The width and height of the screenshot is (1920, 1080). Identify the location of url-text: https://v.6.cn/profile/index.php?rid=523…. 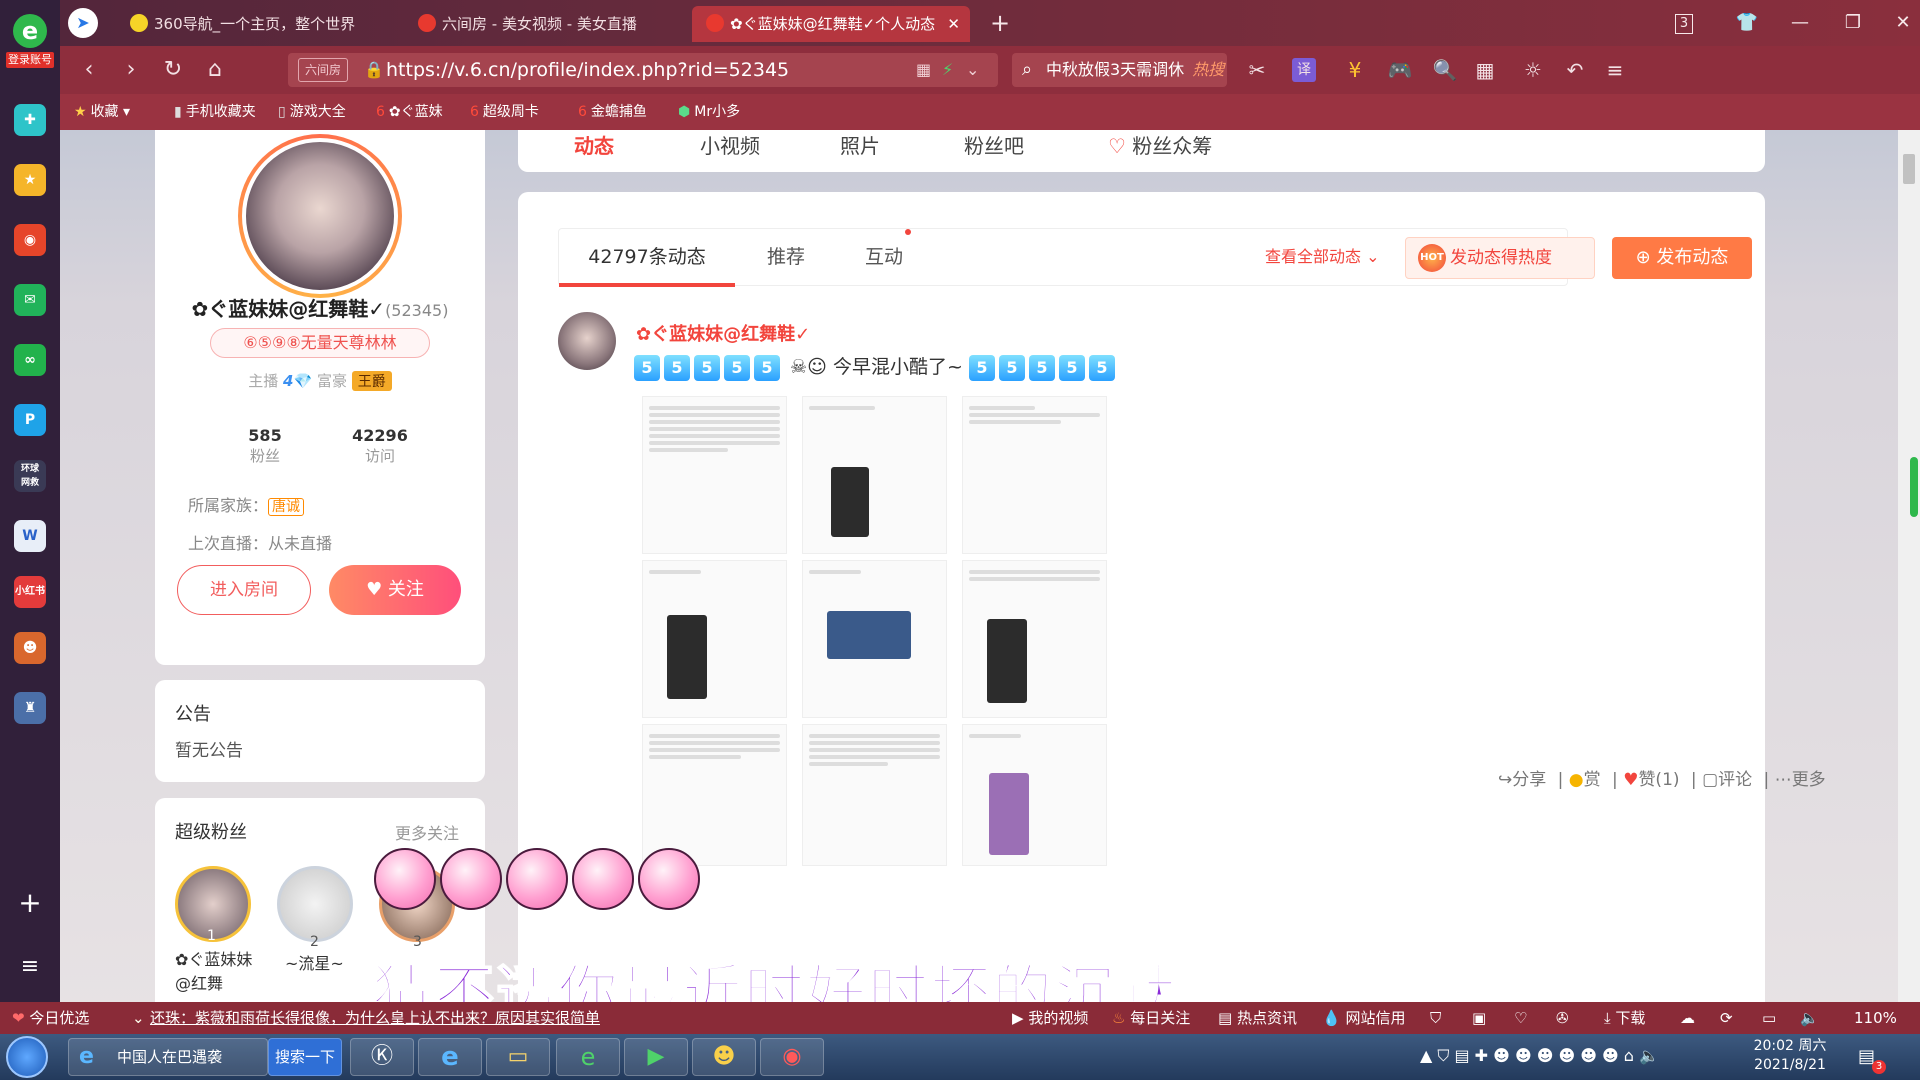
(587, 70).